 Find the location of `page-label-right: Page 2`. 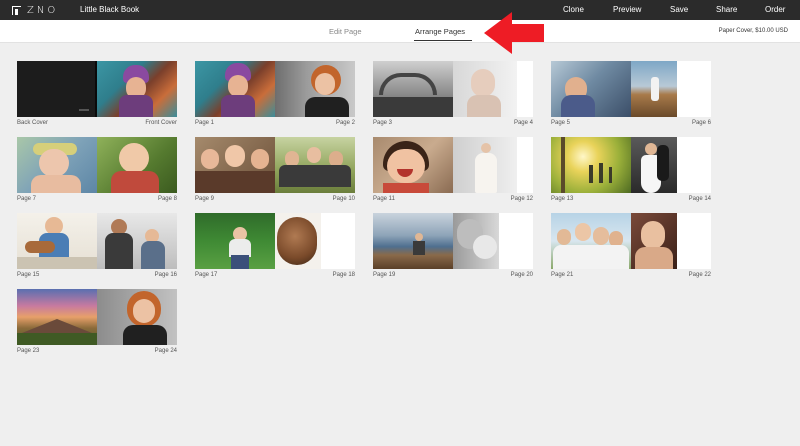

page-label-right: Page 2 is located at coordinates (345, 123).